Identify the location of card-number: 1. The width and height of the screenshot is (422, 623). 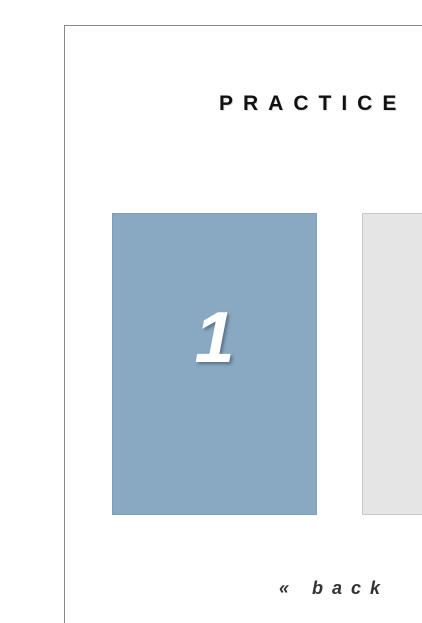
(214, 338).